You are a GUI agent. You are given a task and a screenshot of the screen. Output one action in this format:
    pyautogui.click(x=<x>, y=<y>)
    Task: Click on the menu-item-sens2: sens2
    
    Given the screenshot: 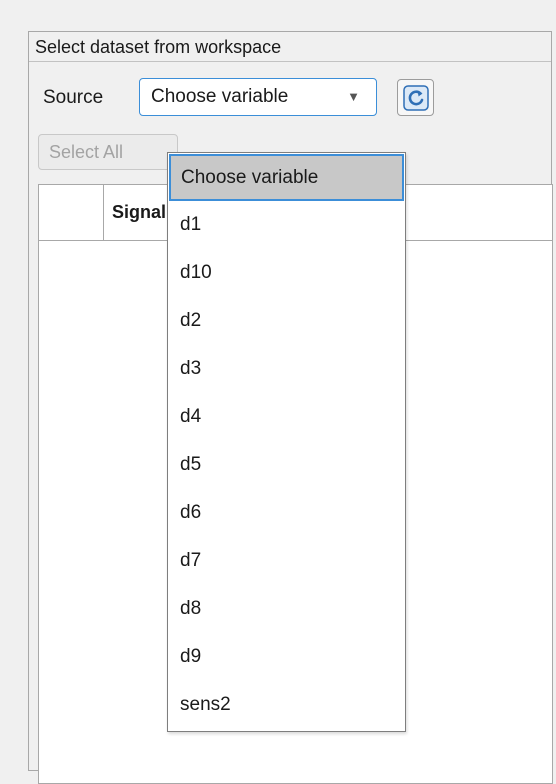 What is the action you would take?
    pyautogui.click(x=286, y=704)
    